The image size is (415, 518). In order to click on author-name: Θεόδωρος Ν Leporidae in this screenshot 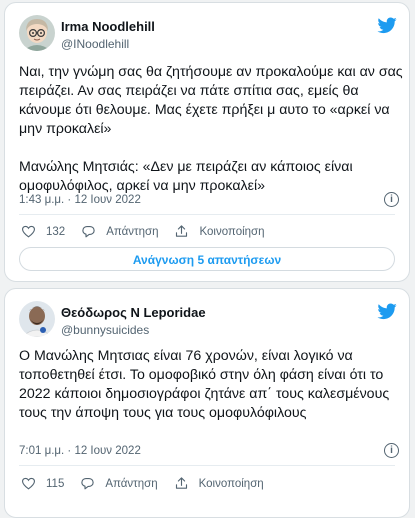, I will do `click(133, 312)`.